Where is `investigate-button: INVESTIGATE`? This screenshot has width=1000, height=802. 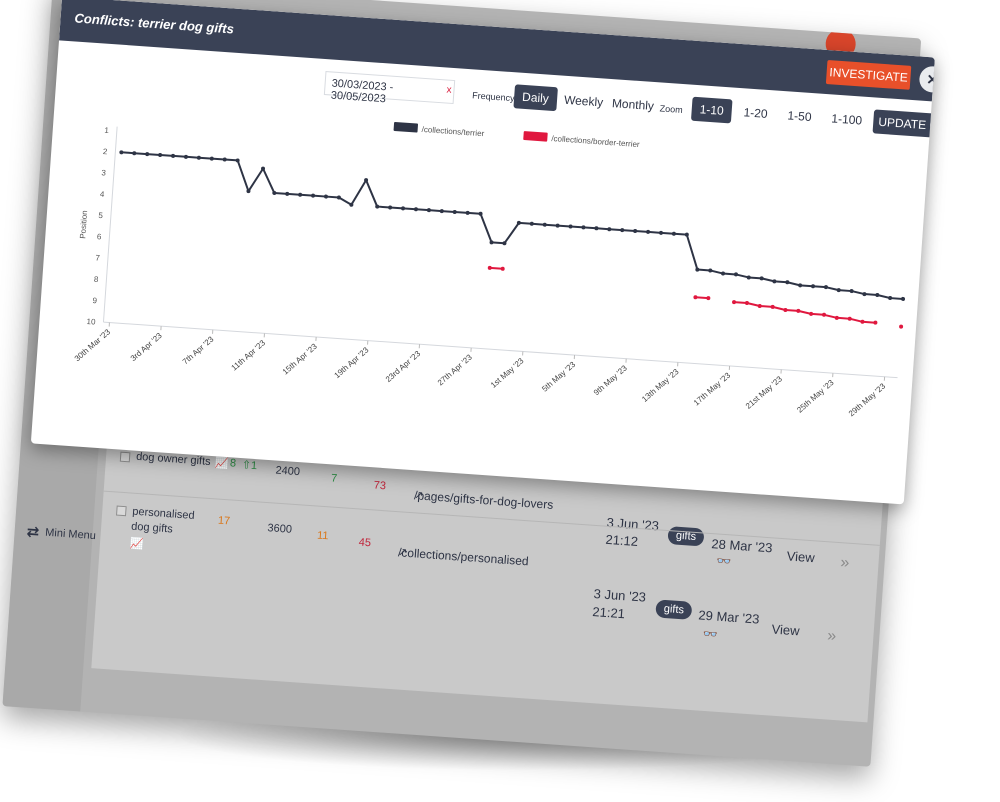 investigate-button: INVESTIGATE is located at coordinates (868, 75).